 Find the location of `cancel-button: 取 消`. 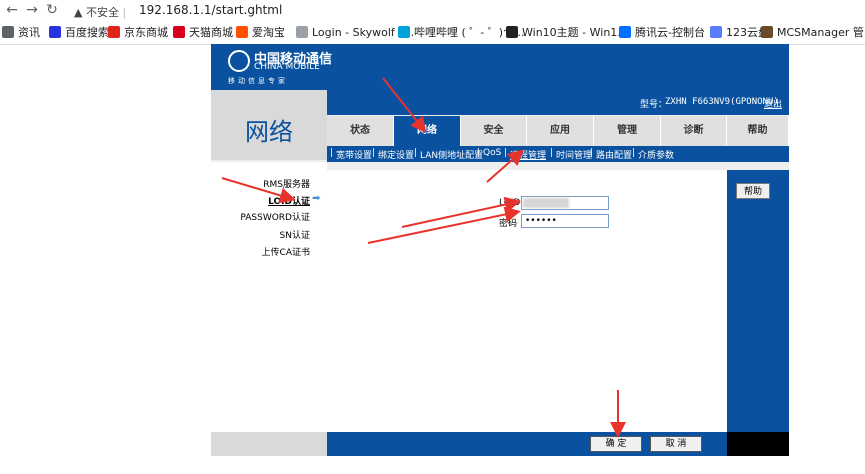

cancel-button: 取 消 is located at coordinates (676, 444).